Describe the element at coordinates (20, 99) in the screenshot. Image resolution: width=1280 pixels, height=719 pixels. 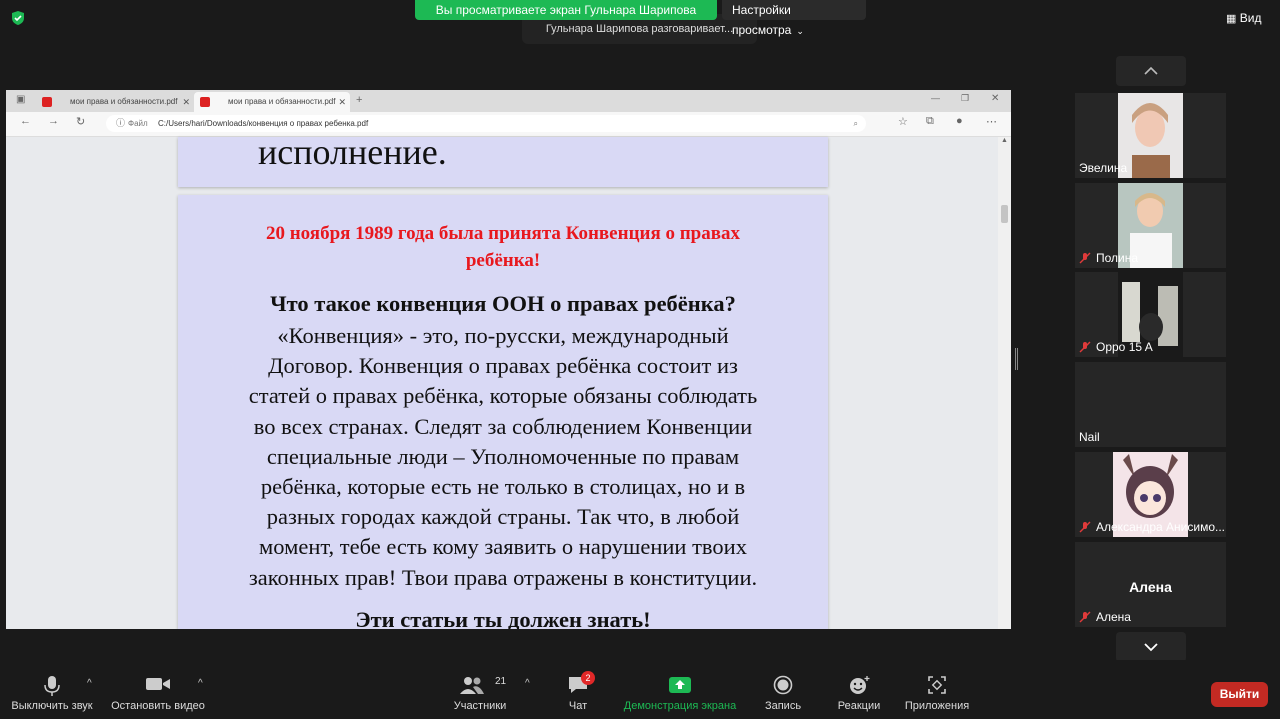
I see `tab-actions-icon: ▣` at that location.